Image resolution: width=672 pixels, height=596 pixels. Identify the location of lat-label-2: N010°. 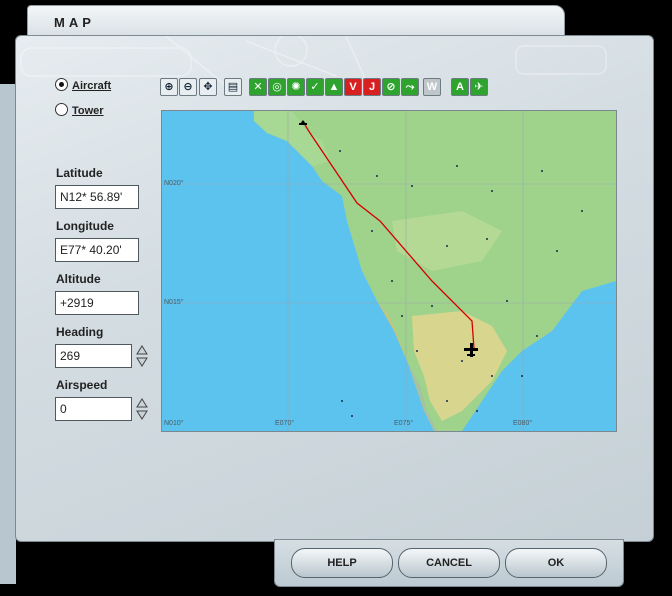
(174, 423).